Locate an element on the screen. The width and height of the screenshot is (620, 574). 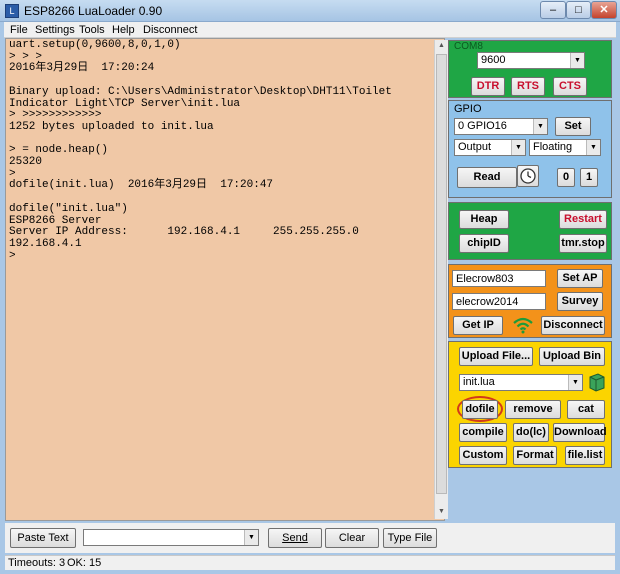
gpio-mode-value: Output is located at coordinates (475, 147).